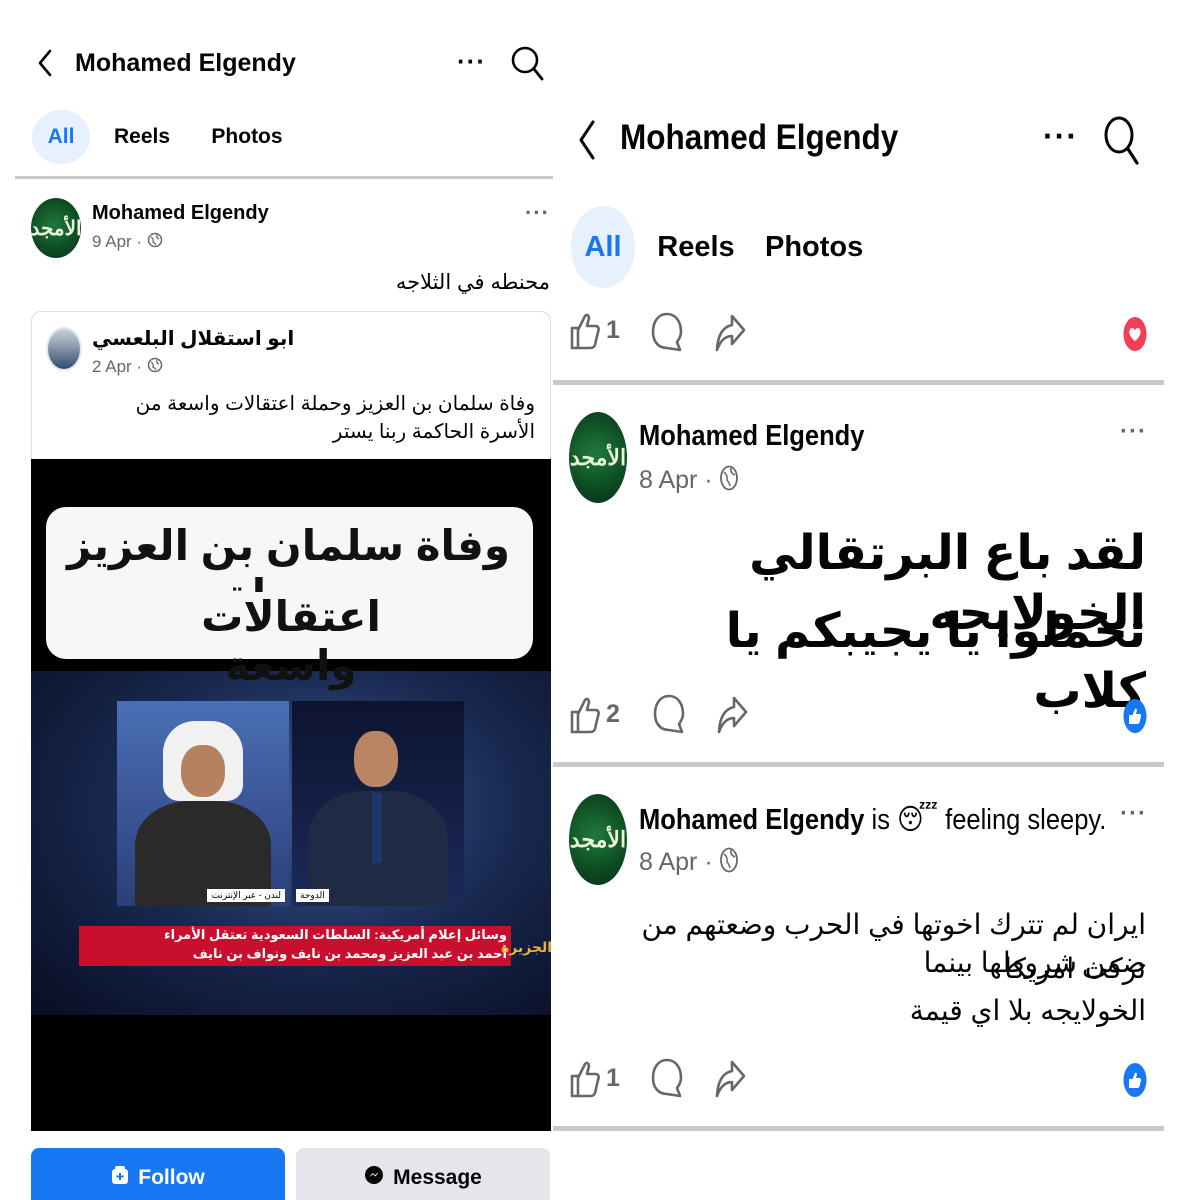  I want to click on post-meta: 9 Apr ·, so click(127, 242).